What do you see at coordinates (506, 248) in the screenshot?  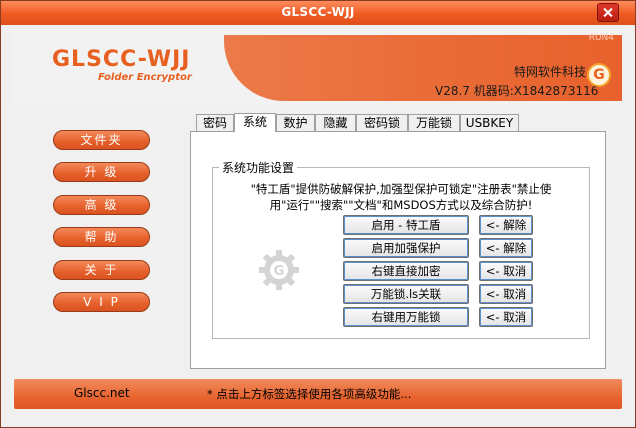 I see `disable-enhanced-protection-button: <- 解除` at bounding box center [506, 248].